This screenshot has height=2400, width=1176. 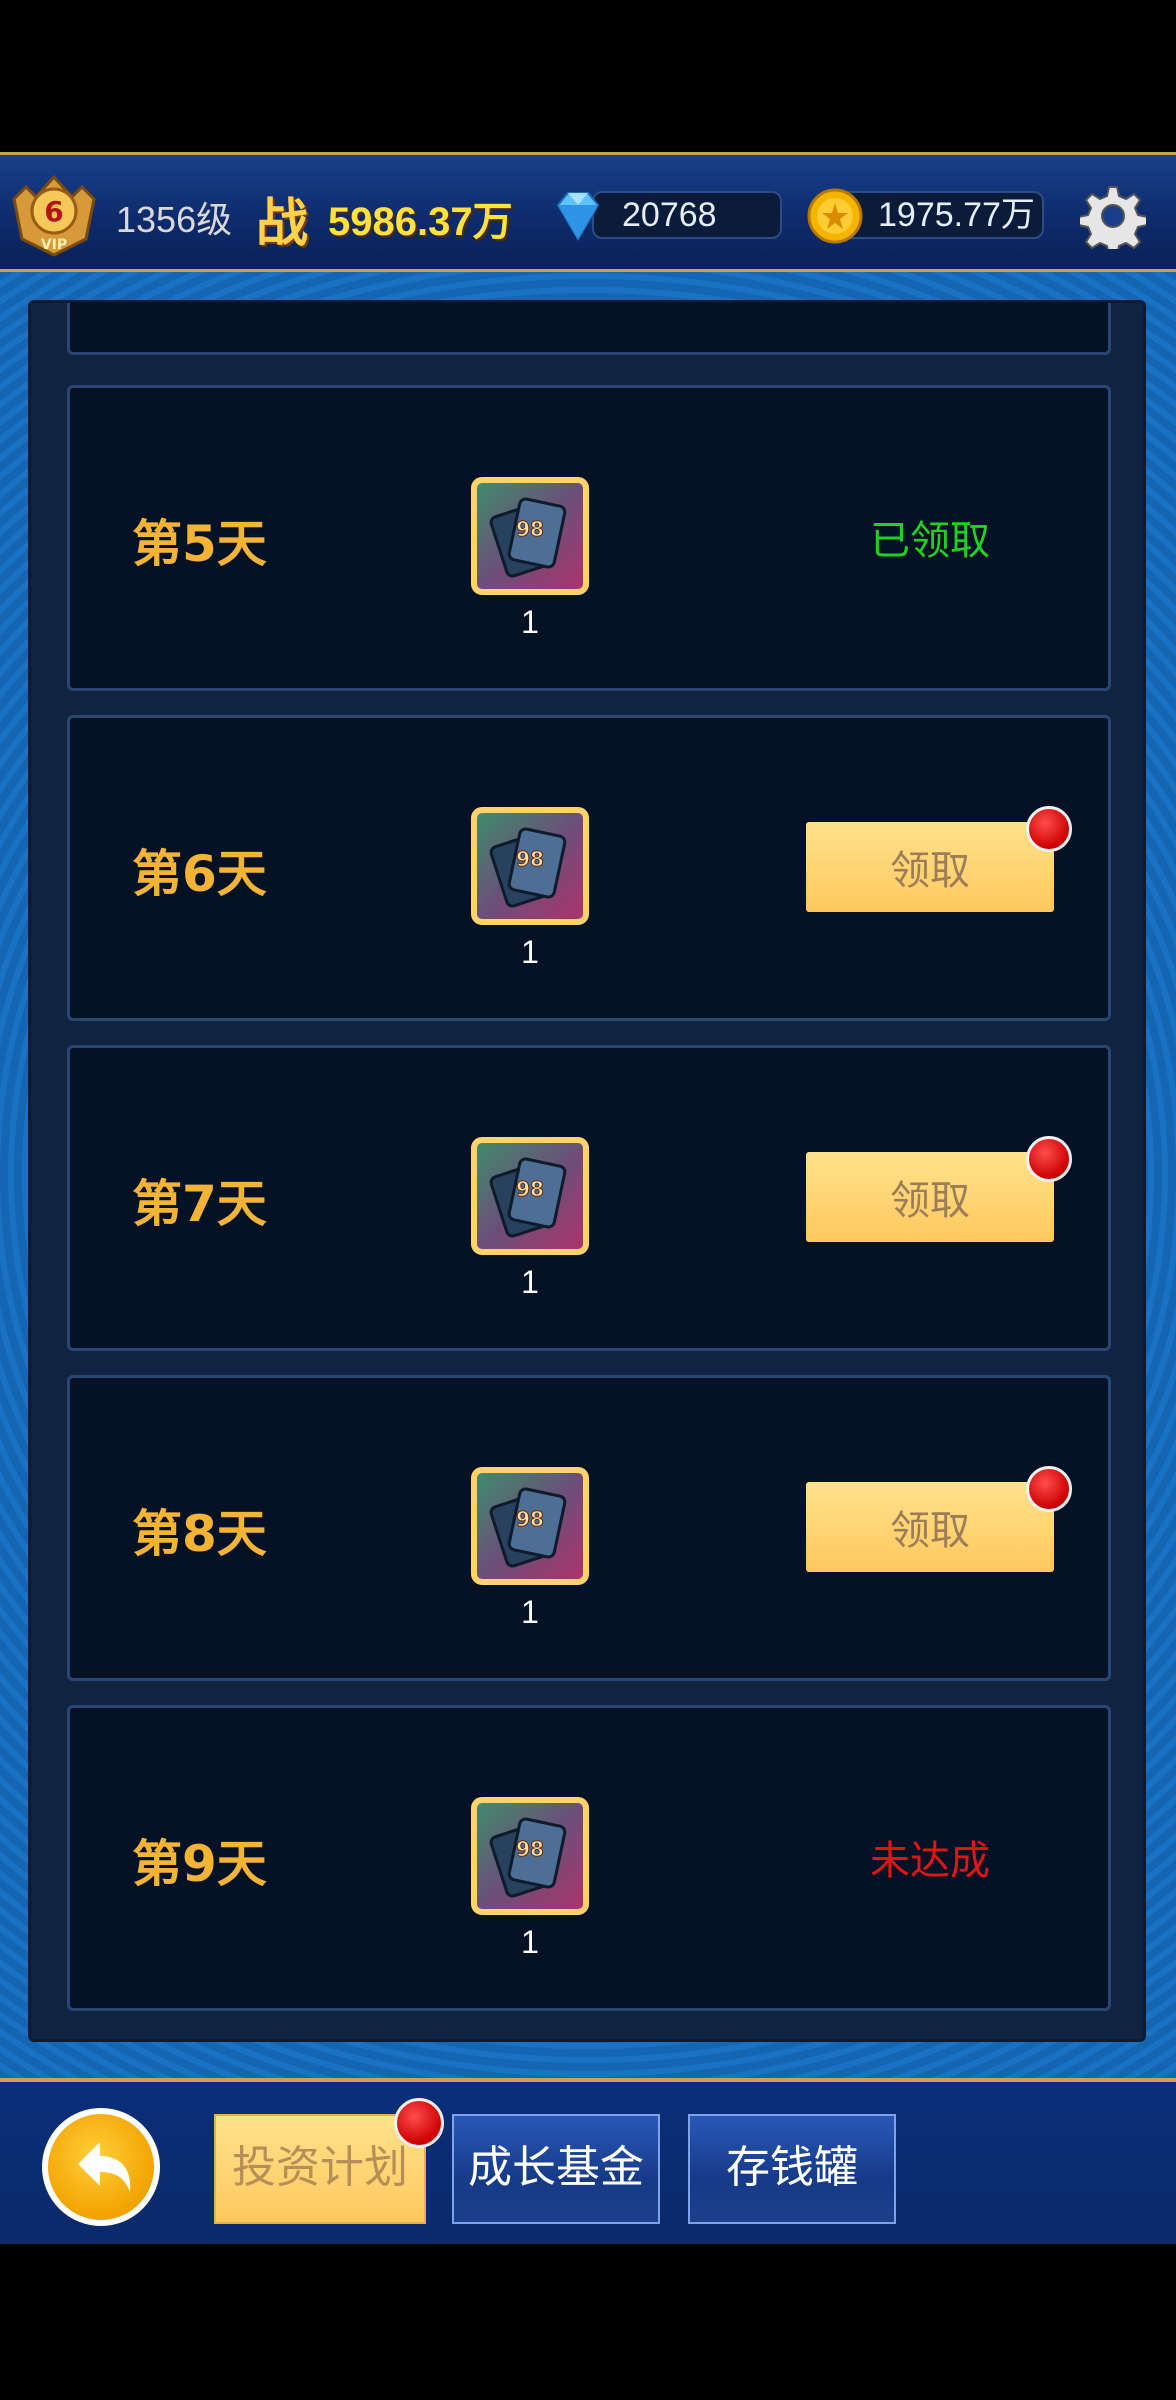 What do you see at coordinates (199, 1204) in the screenshot?
I see `day-label: 第7天` at bounding box center [199, 1204].